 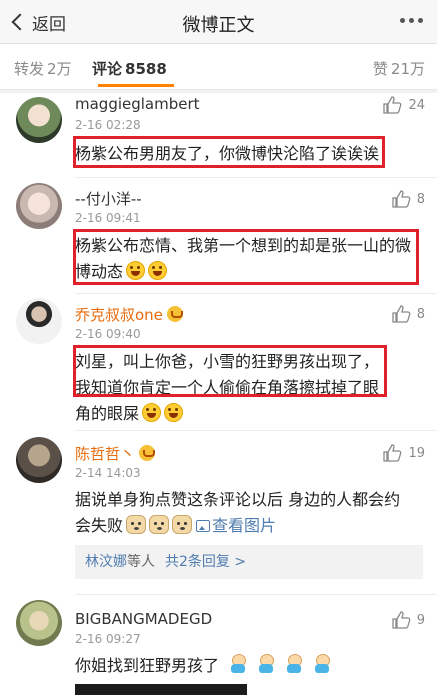 I want to click on comment-time: 2-16 09:27, so click(x=108, y=639).